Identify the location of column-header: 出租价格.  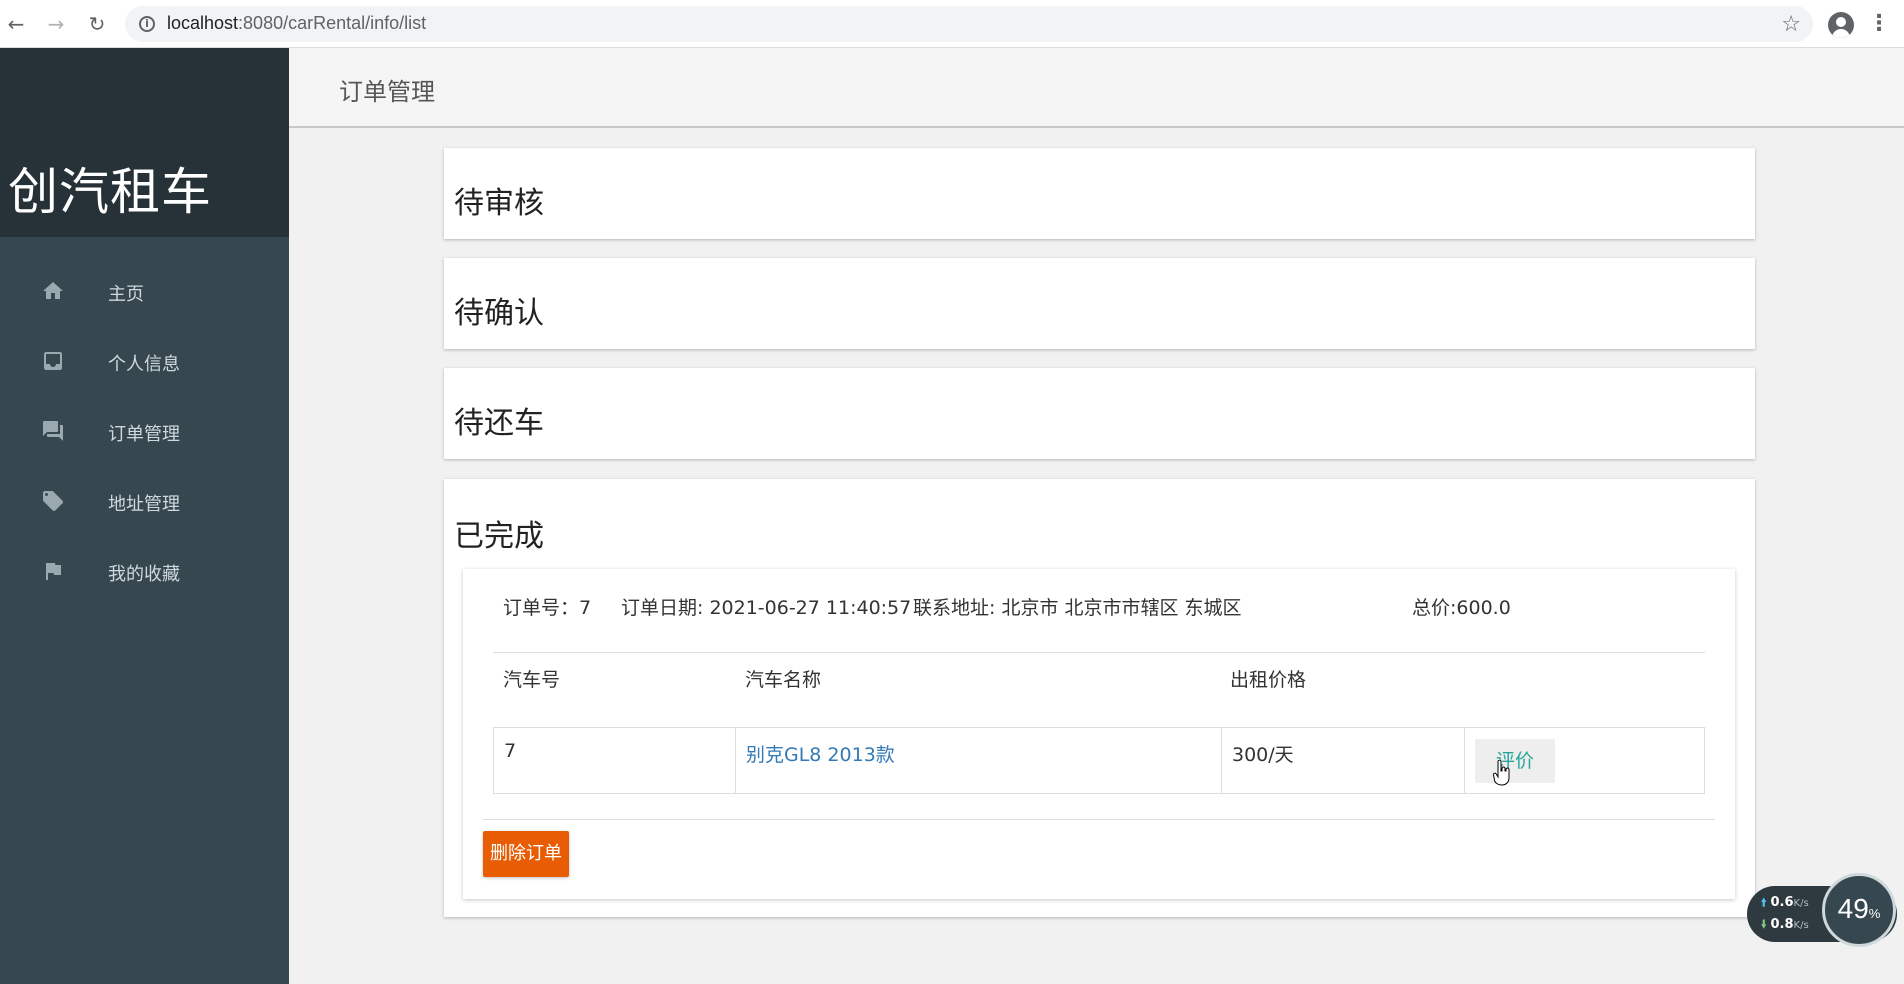
(1268, 680).